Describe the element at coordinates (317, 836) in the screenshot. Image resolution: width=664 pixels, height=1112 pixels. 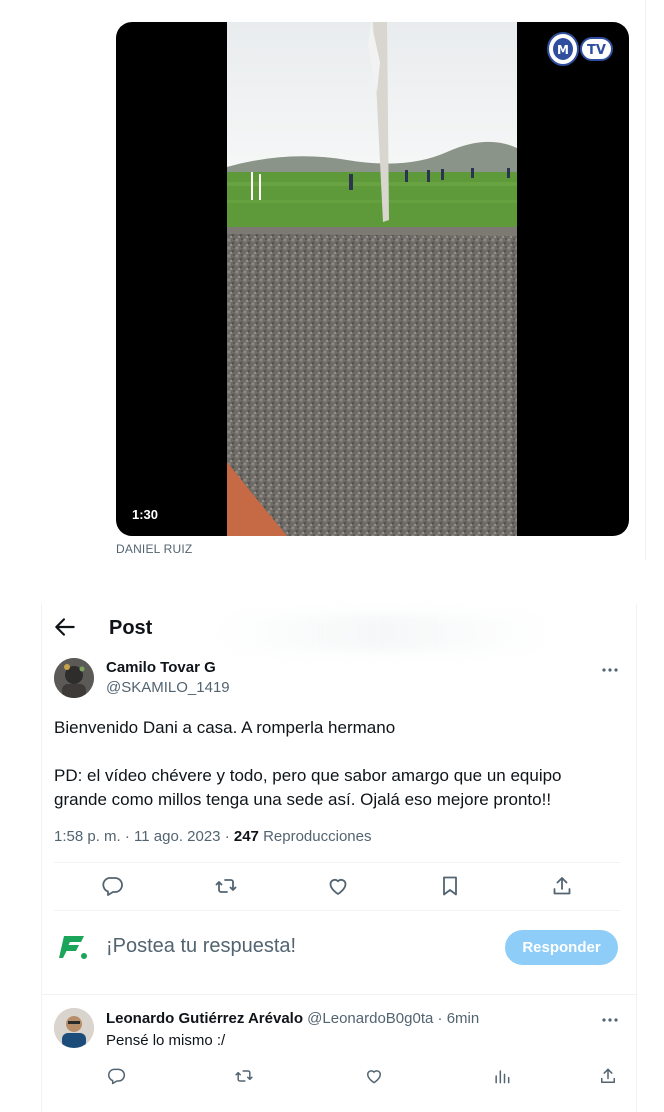
I see `views-label: Reproducciones` at that location.